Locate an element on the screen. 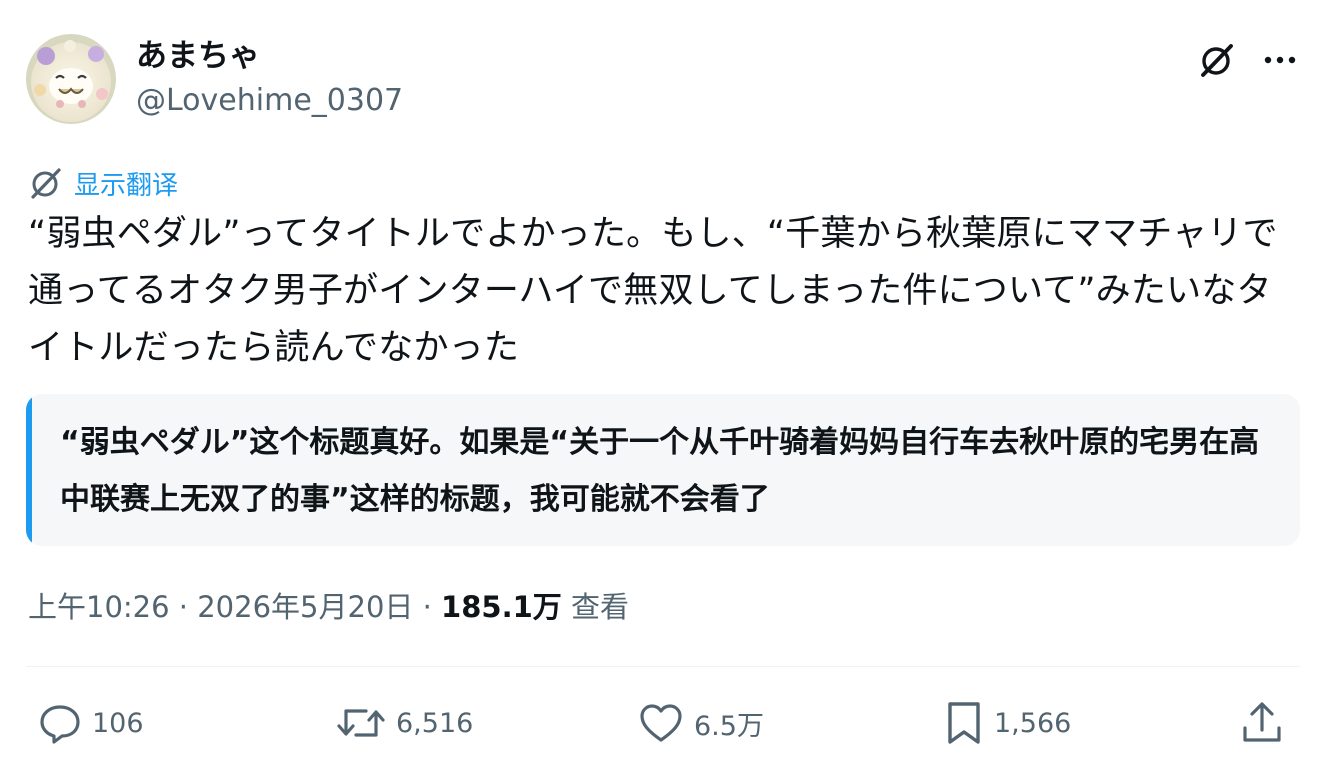 This screenshot has height=764, width=1330. reply-button: 106 is located at coordinates (91, 723).